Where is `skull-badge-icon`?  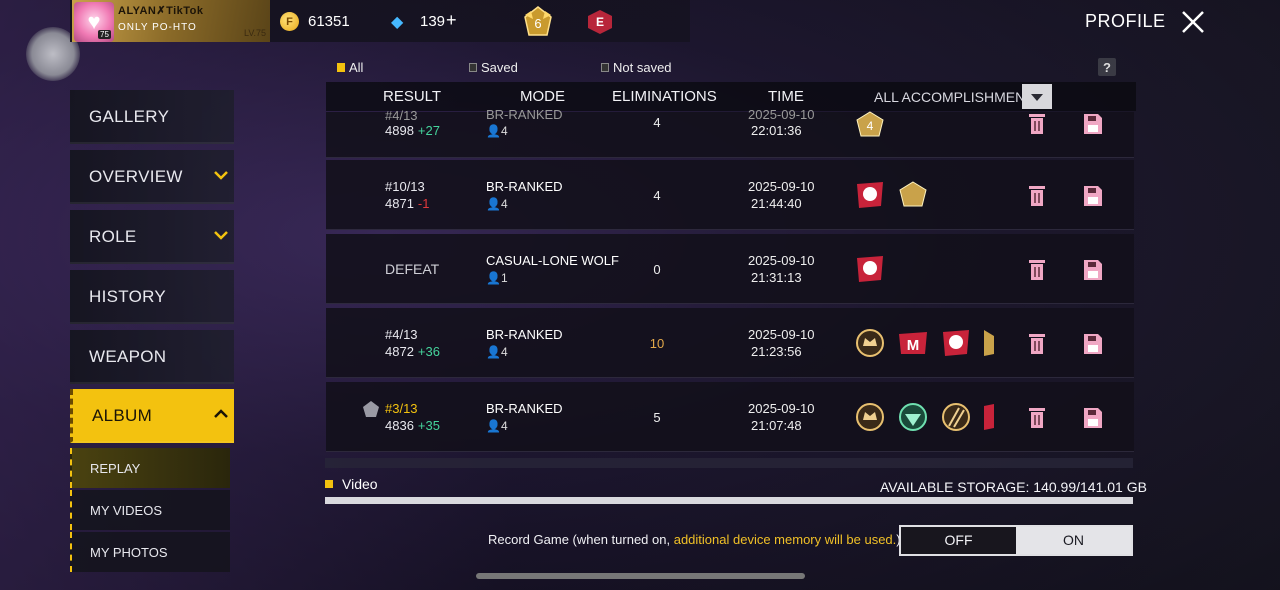 skull-badge-icon is located at coordinates (870, 269).